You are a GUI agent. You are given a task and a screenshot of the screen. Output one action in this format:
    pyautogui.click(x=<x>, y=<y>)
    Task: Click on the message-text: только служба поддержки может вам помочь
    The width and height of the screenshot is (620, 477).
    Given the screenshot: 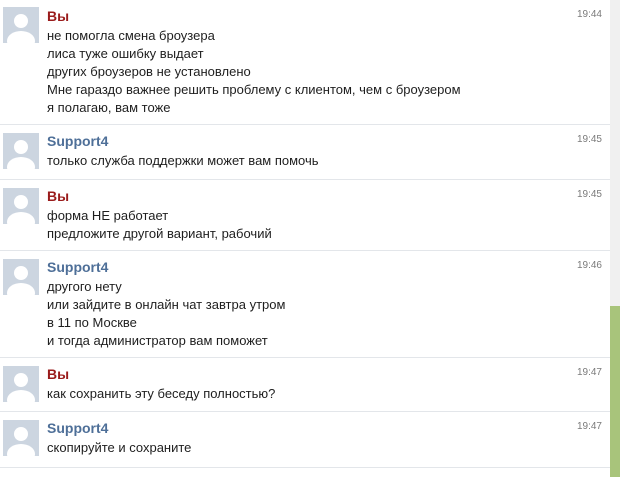 What is the action you would take?
    pyautogui.click(x=183, y=160)
    